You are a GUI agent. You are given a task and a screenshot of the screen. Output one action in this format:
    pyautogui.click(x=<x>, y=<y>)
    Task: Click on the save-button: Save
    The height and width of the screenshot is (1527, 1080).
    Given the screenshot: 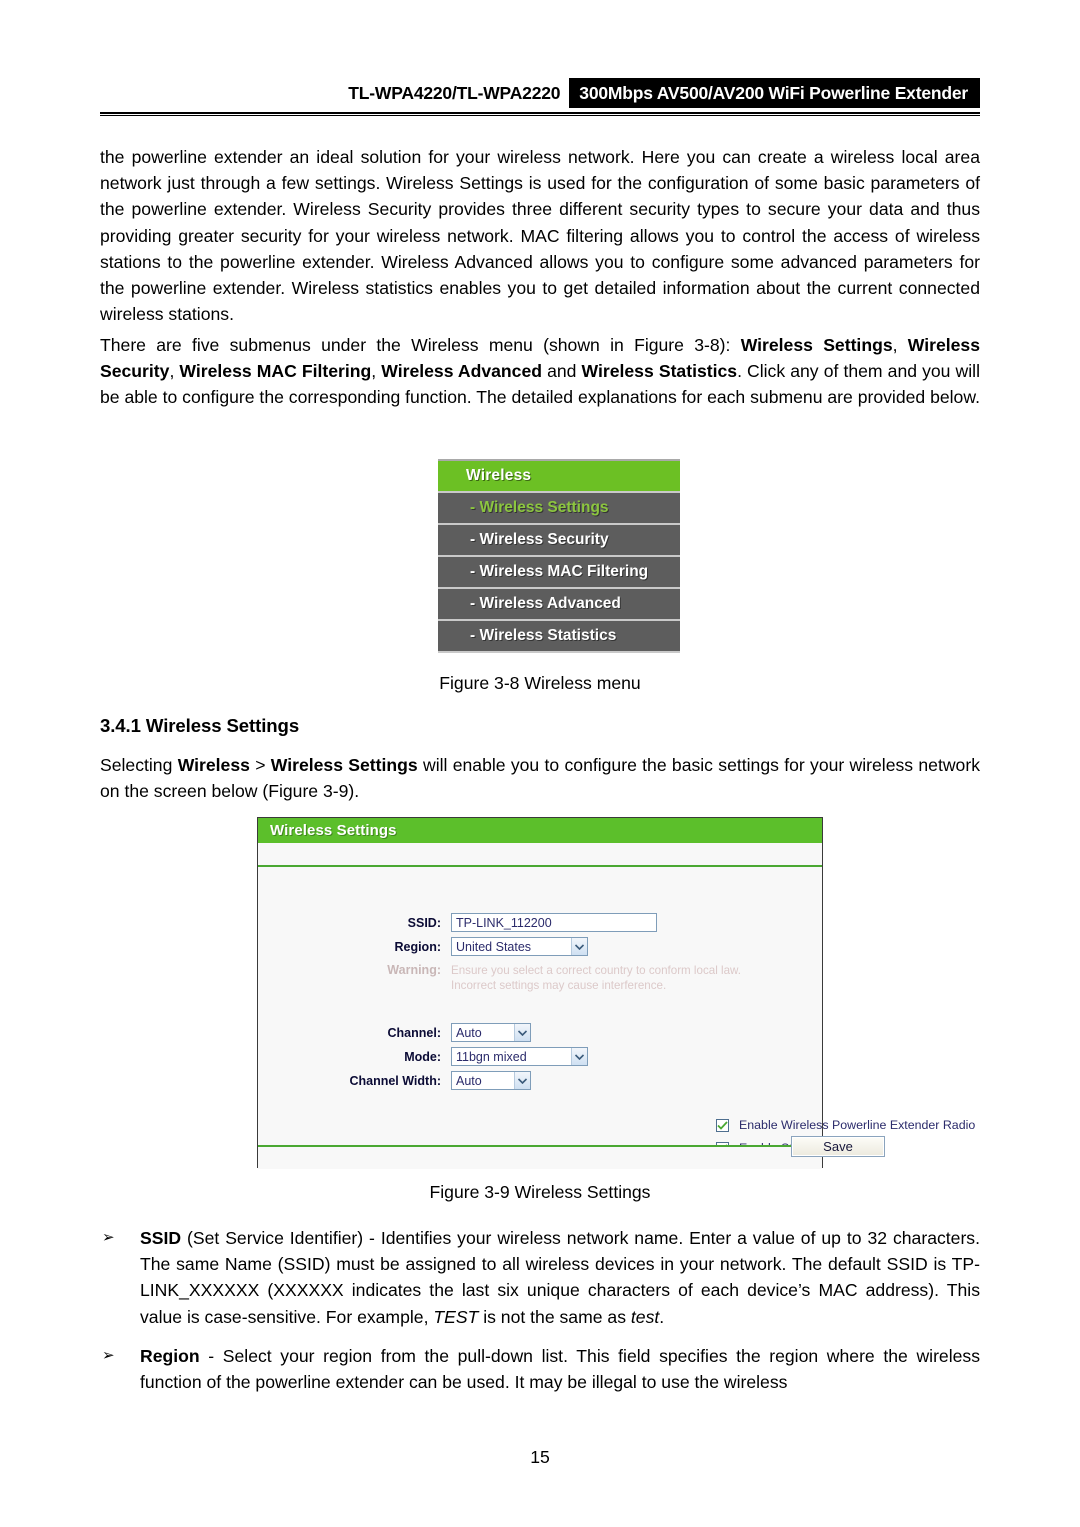 What is the action you would take?
    pyautogui.click(x=838, y=1146)
    